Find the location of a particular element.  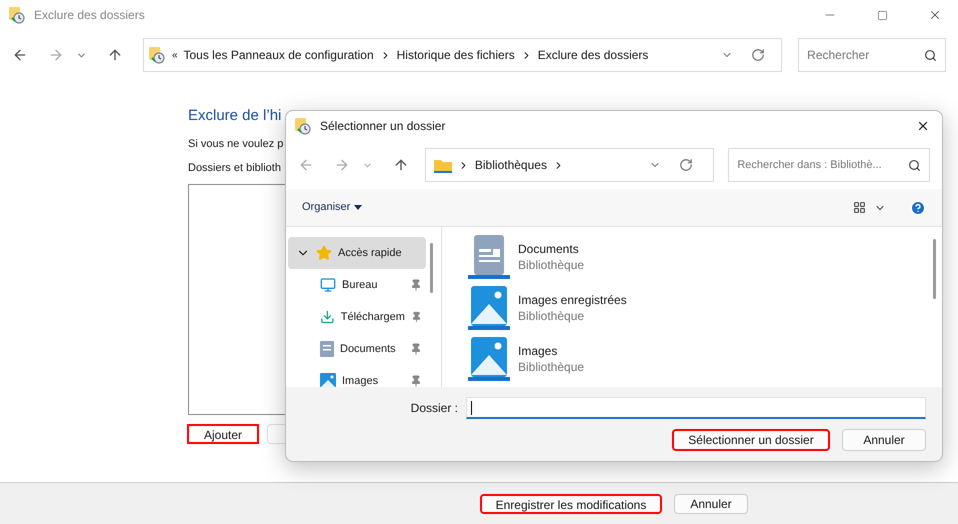

breadcrumb: Bibliothèques is located at coordinates (510, 165).